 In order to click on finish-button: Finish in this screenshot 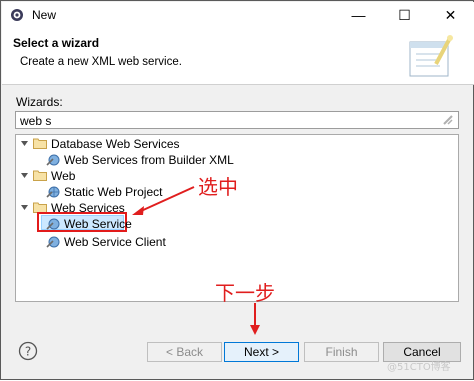, I will do `click(341, 352)`.